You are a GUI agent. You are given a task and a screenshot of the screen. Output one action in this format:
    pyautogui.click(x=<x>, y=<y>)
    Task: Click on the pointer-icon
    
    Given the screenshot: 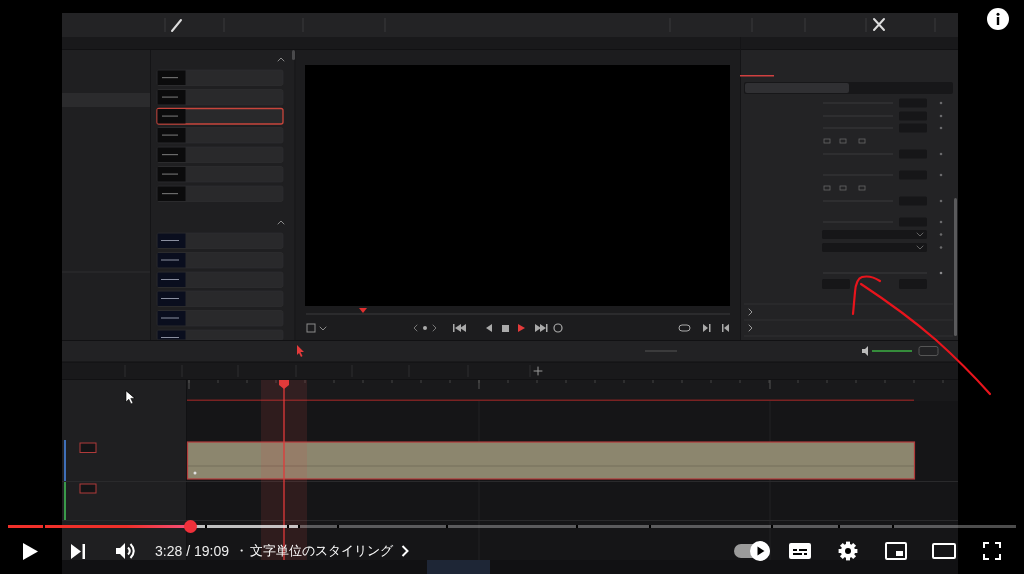 What is the action you would take?
    pyautogui.click(x=300, y=351)
    